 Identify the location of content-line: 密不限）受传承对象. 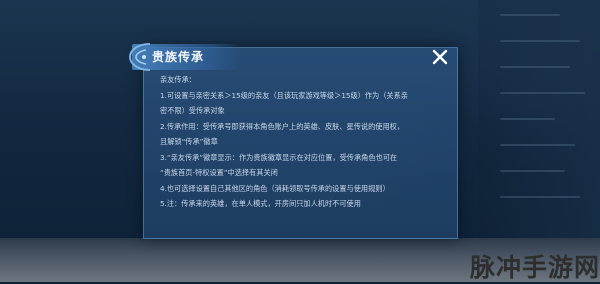
(192, 110).